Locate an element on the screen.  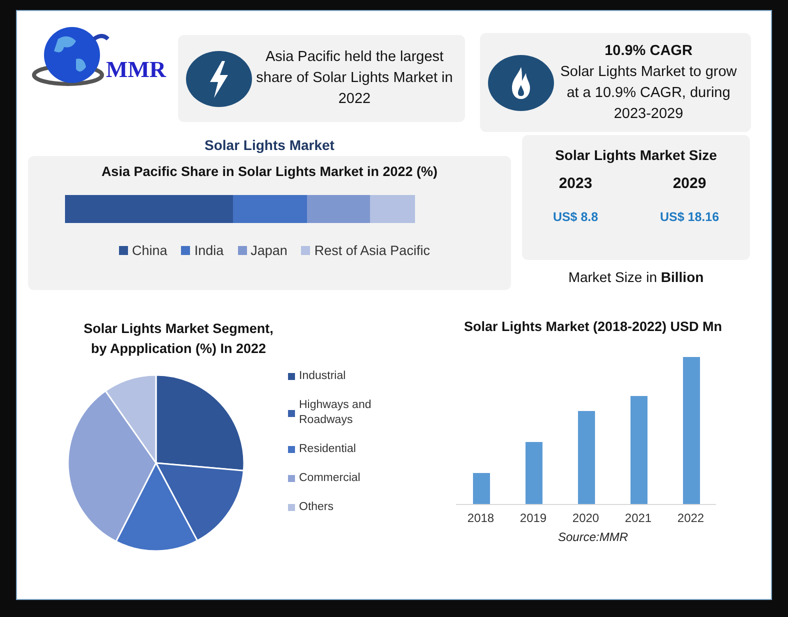
lightning-icon is located at coordinates (219, 78).